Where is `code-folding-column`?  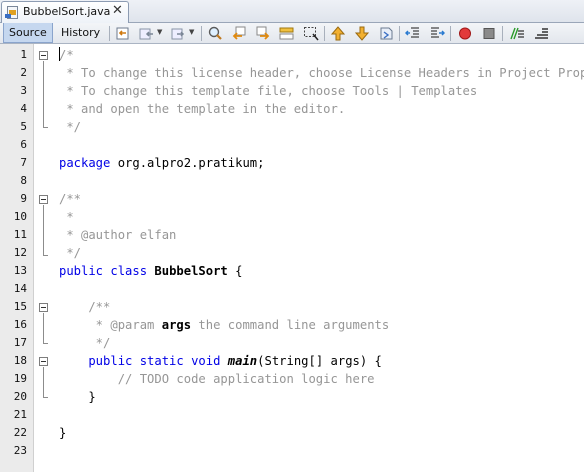
code-folding-column is located at coordinates (44, 258).